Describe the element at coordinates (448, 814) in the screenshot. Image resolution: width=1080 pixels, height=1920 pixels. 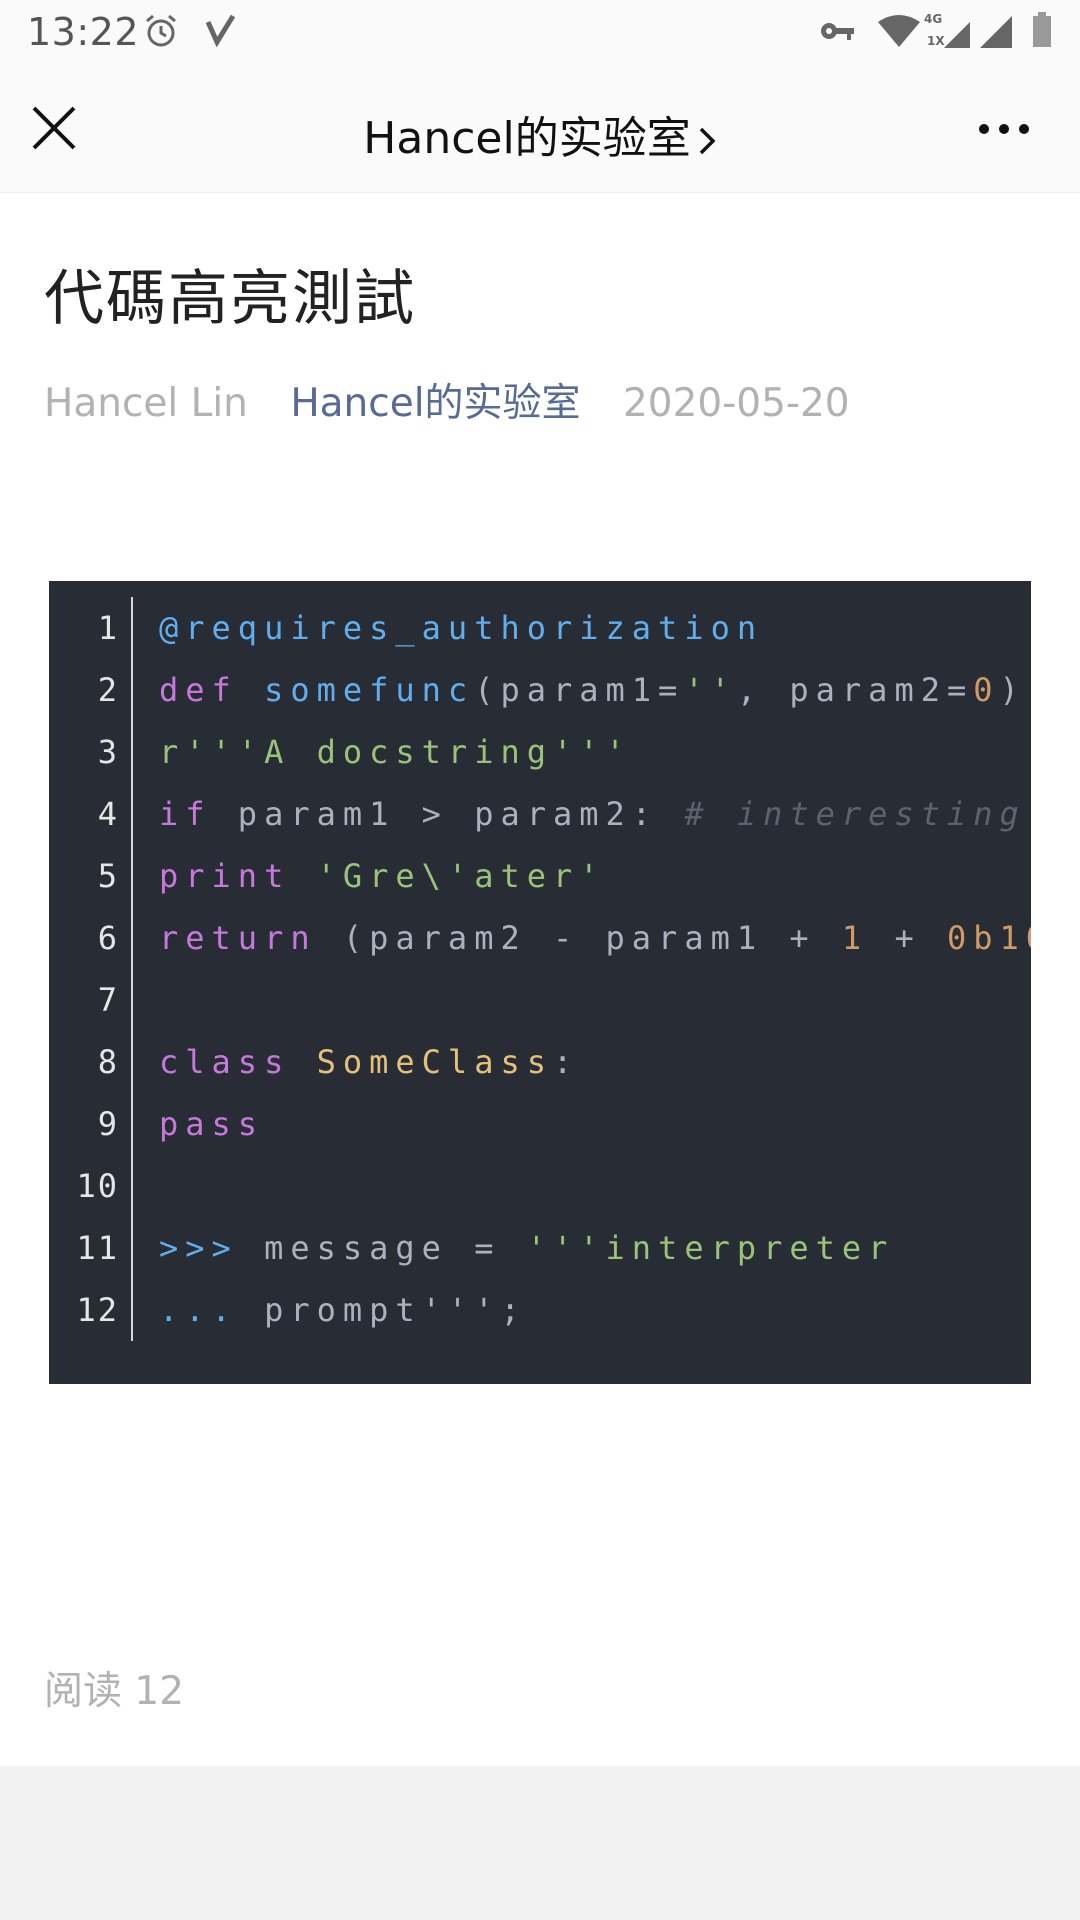
I see `code-token: param1 > param2:` at that location.